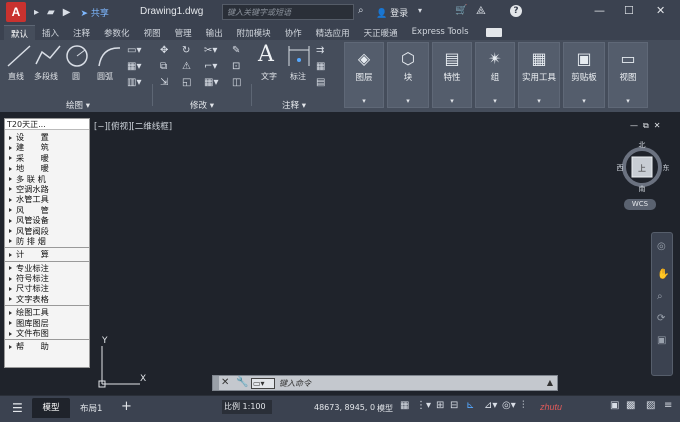 This screenshot has height=422, width=680. What do you see at coordinates (320, 83) in the screenshot?
I see `markup-icon: ▤` at bounding box center [320, 83].